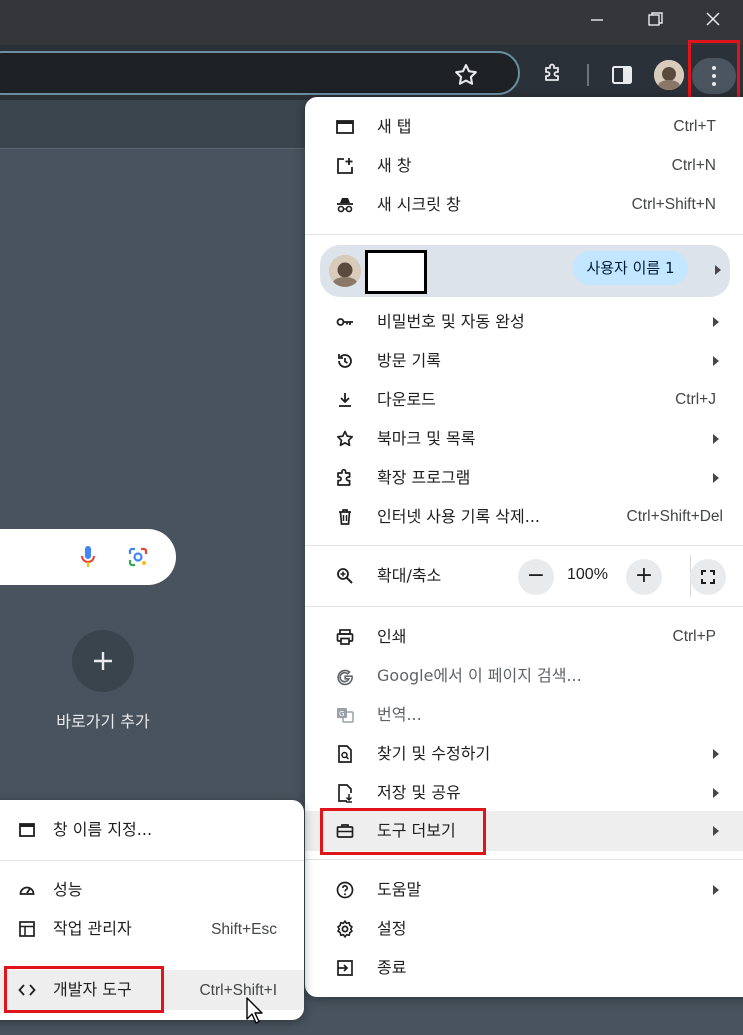  What do you see at coordinates (674, 516) in the screenshot?
I see `menu-item-shortcut: Ctrl+Shift+Del` at bounding box center [674, 516].